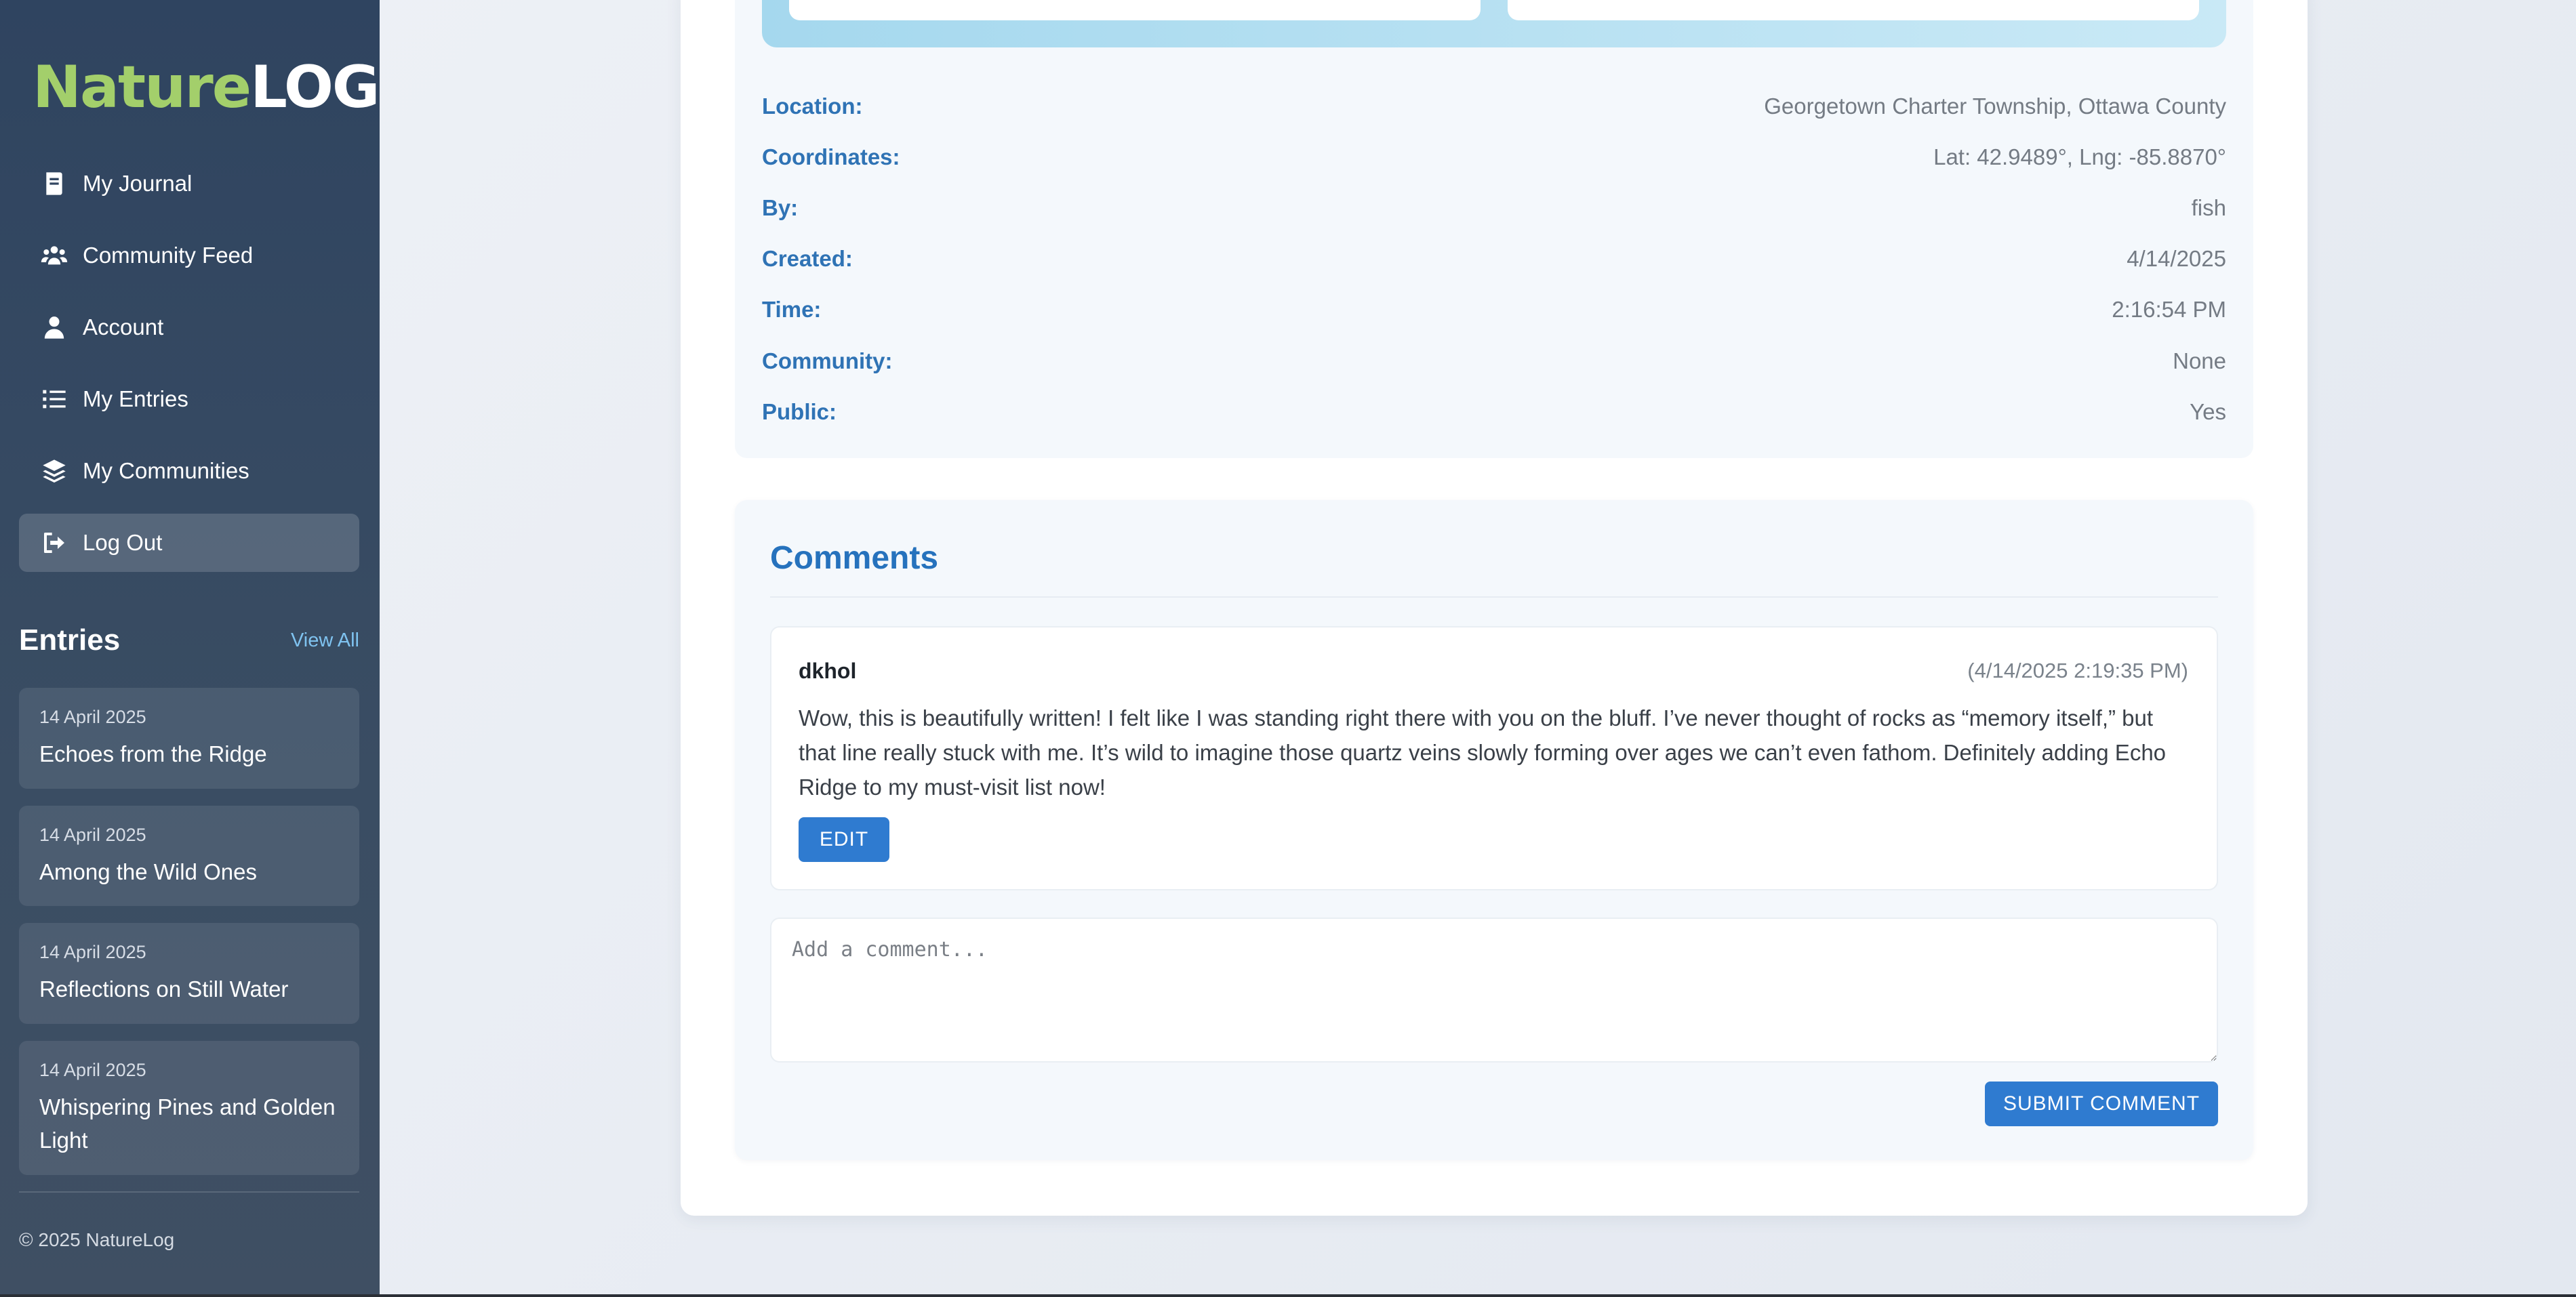 The height and width of the screenshot is (1297, 2576). Describe the element at coordinates (1494, 310) in the screenshot. I see `detail-row-time: Time: 2:16:54 PM` at that location.